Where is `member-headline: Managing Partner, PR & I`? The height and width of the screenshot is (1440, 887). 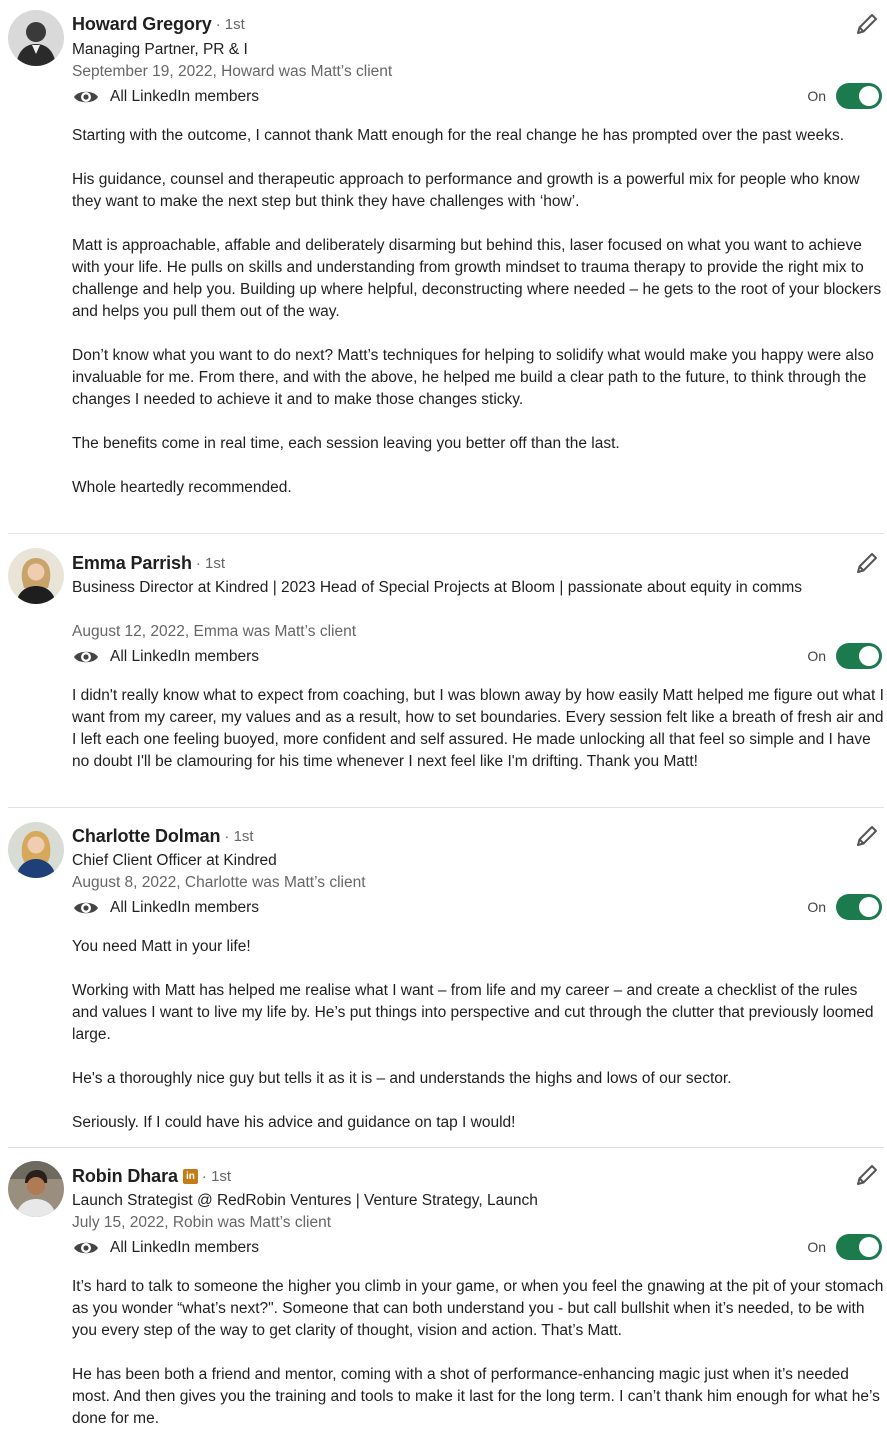
member-headline: Managing Partner, PR & I is located at coordinates (160, 49).